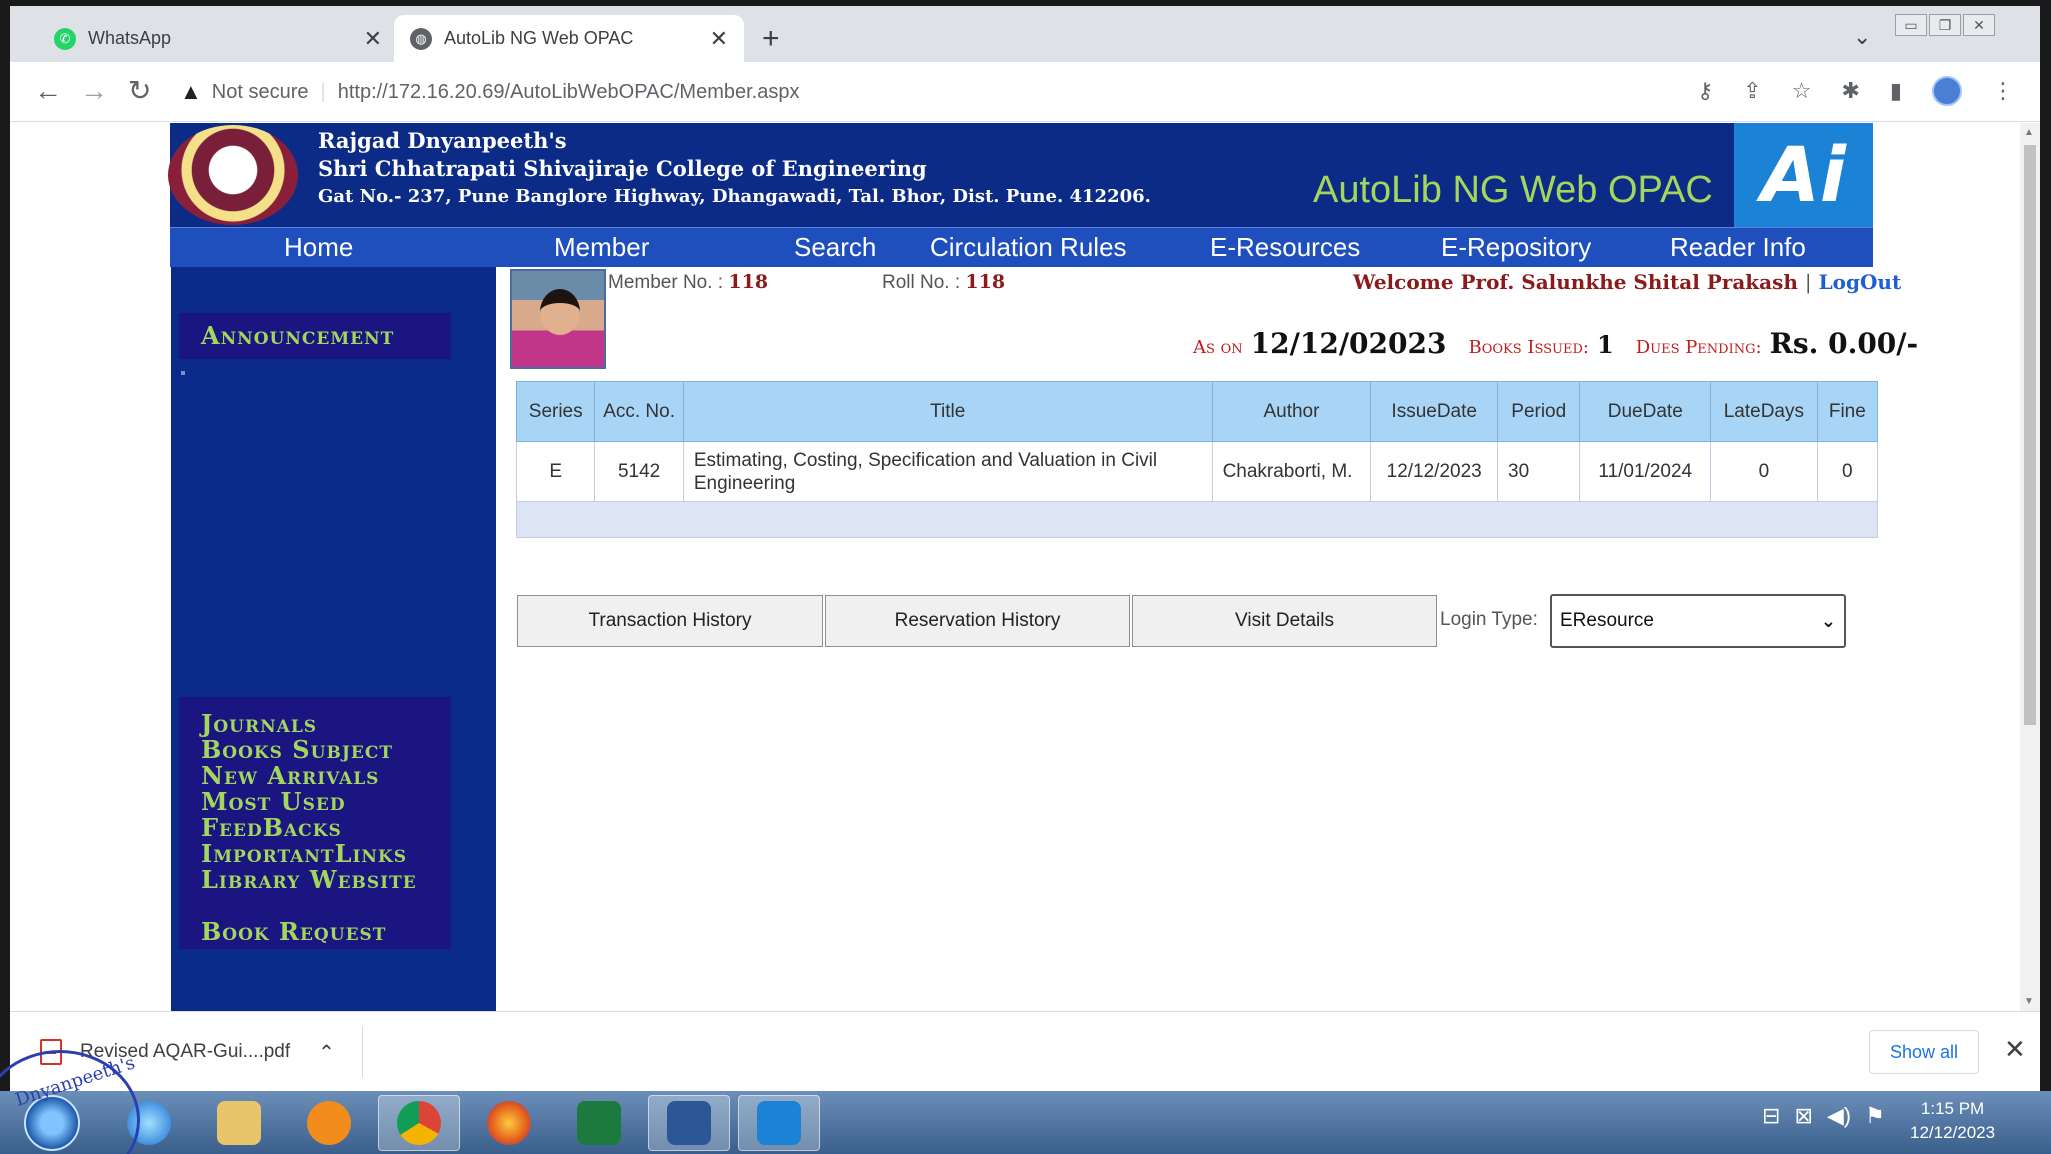 This screenshot has width=2051, height=1154. Describe the element at coordinates (326, 1052) in the screenshot. I see `chevron-up-icon: ⌃` at that location.